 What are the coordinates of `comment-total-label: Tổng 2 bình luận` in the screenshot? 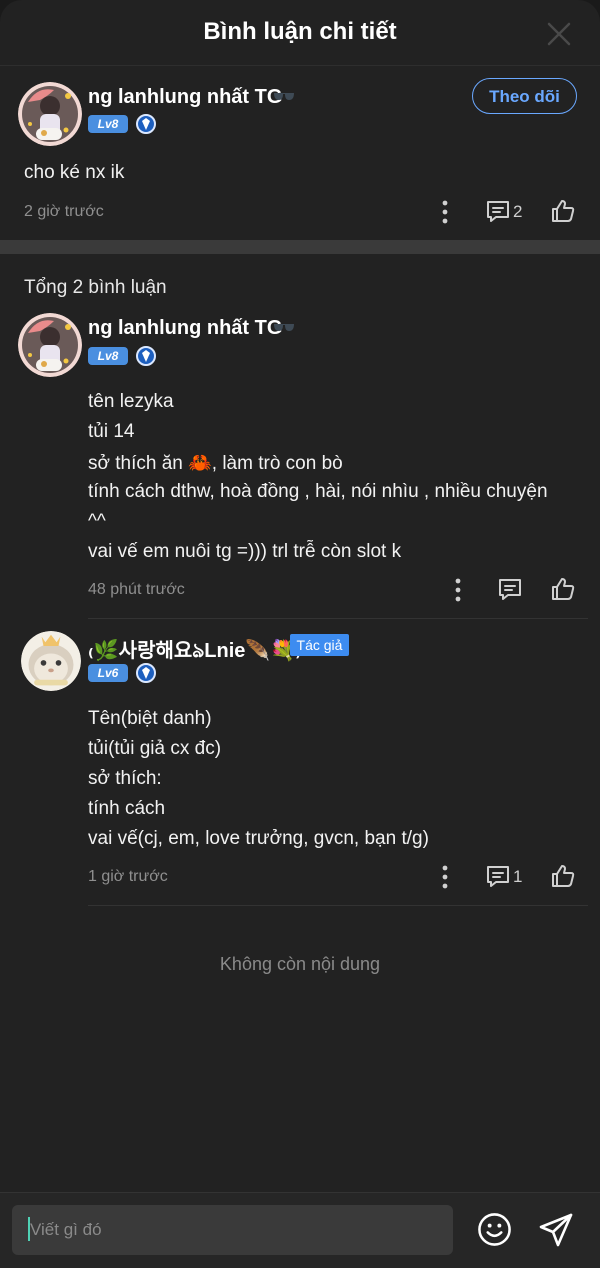 It's located at (95, 287).